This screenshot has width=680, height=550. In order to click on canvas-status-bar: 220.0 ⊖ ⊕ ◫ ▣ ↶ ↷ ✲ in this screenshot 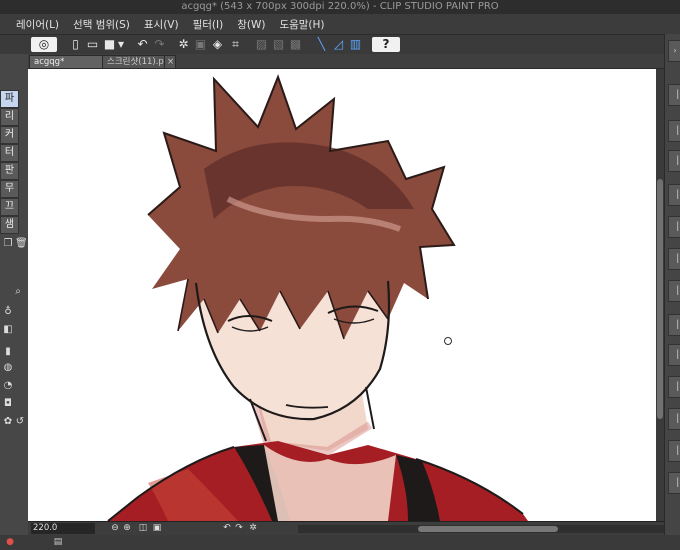, I will do `click(346, 528)`.